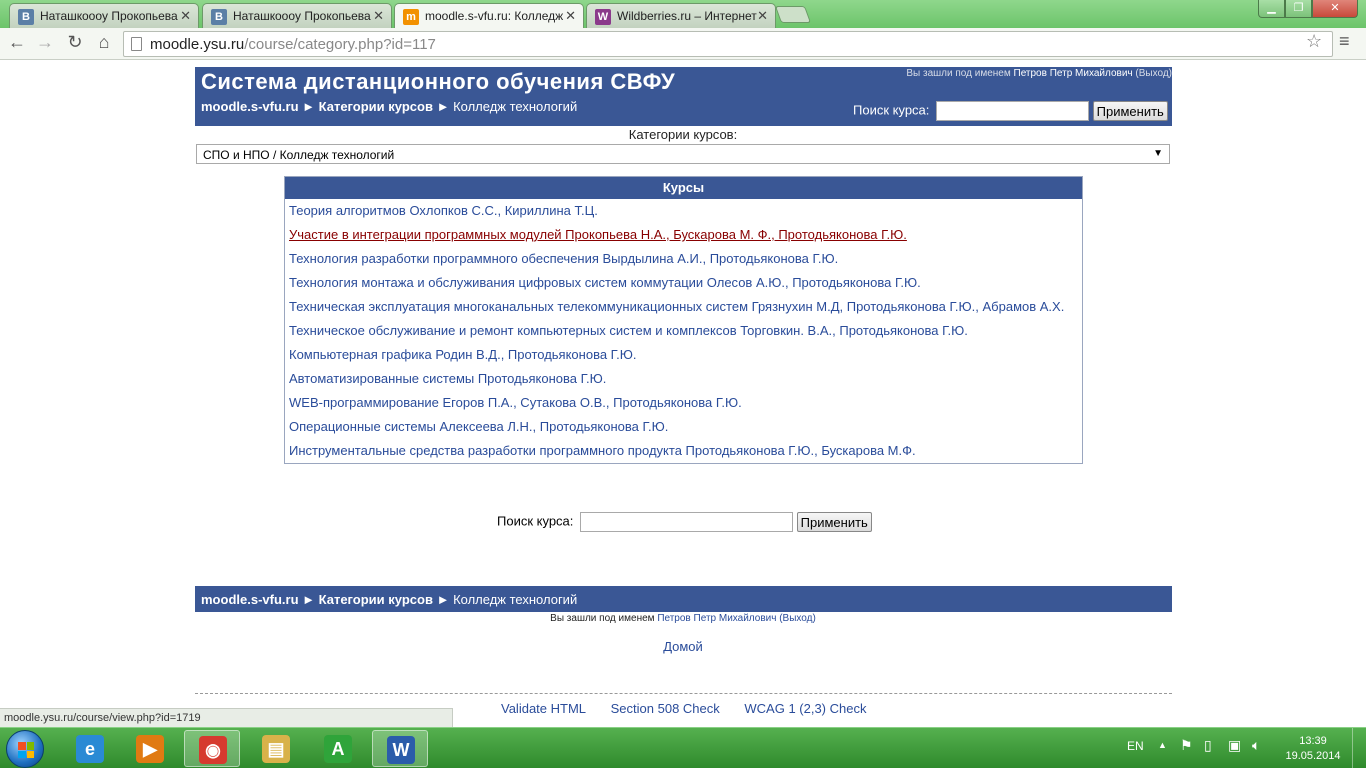 Image resolution: width=1366 pixels, height=768 pixels. I want to click on new-tab-button, so click(793, 14).